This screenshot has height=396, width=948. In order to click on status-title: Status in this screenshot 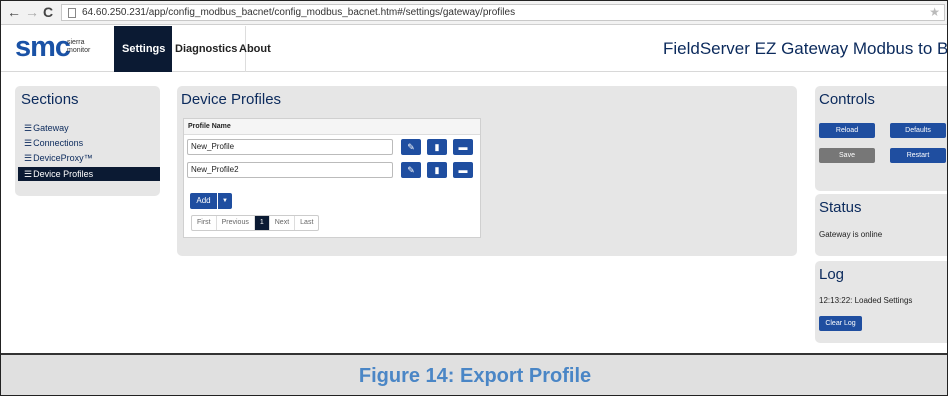, I will do `click(840, 207)`.